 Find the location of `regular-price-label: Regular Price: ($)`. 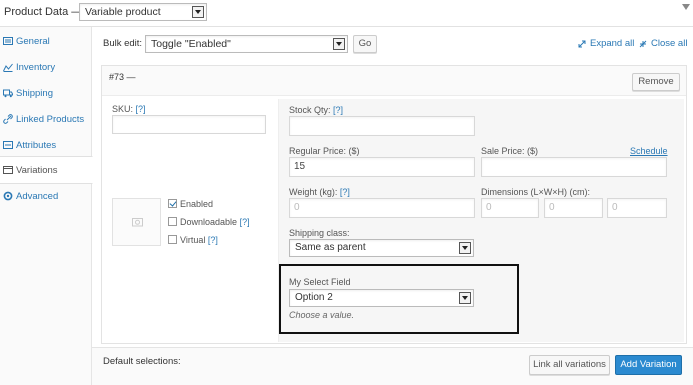

regular-price-label: Regular Price: ($) is located at coordinates (324, 151).